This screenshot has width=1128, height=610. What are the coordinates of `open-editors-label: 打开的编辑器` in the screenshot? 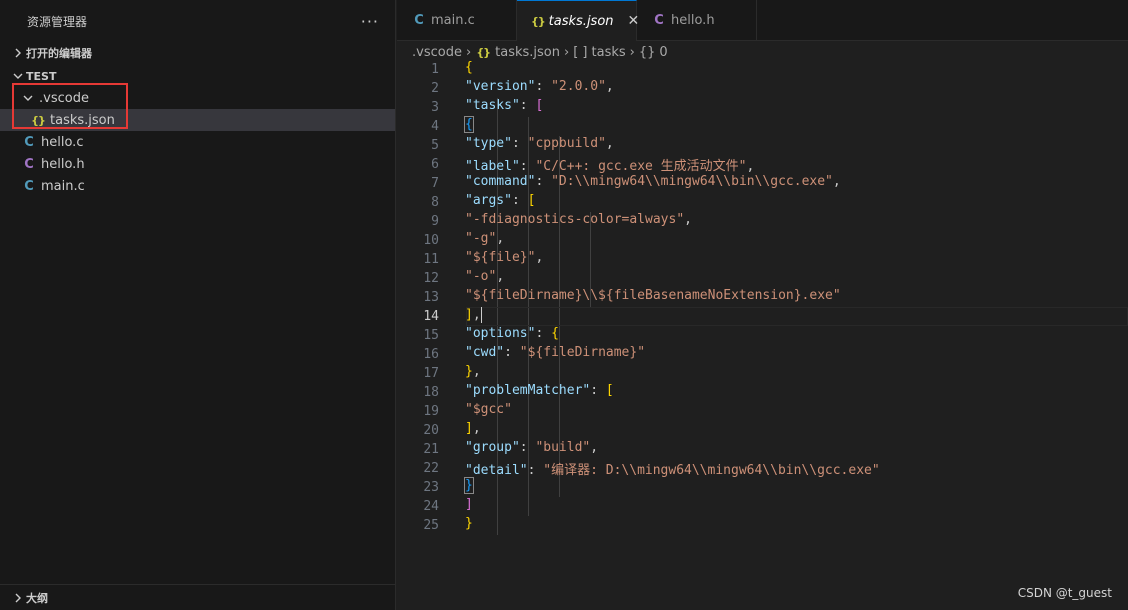 It's located at (59, 53).